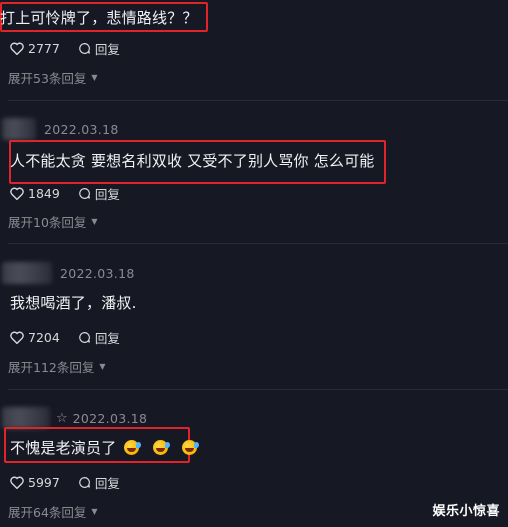 This screenshot has width=508, height=527. What do you see at coordinates (65, 48) in the screenshot?
I see `comment-actions-1: 2777 回复` at bounding box center [65, 48].